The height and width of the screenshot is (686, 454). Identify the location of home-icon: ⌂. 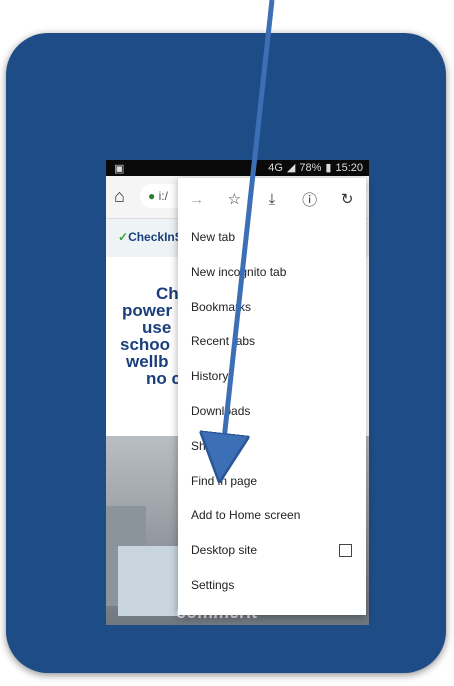
(119, 196).